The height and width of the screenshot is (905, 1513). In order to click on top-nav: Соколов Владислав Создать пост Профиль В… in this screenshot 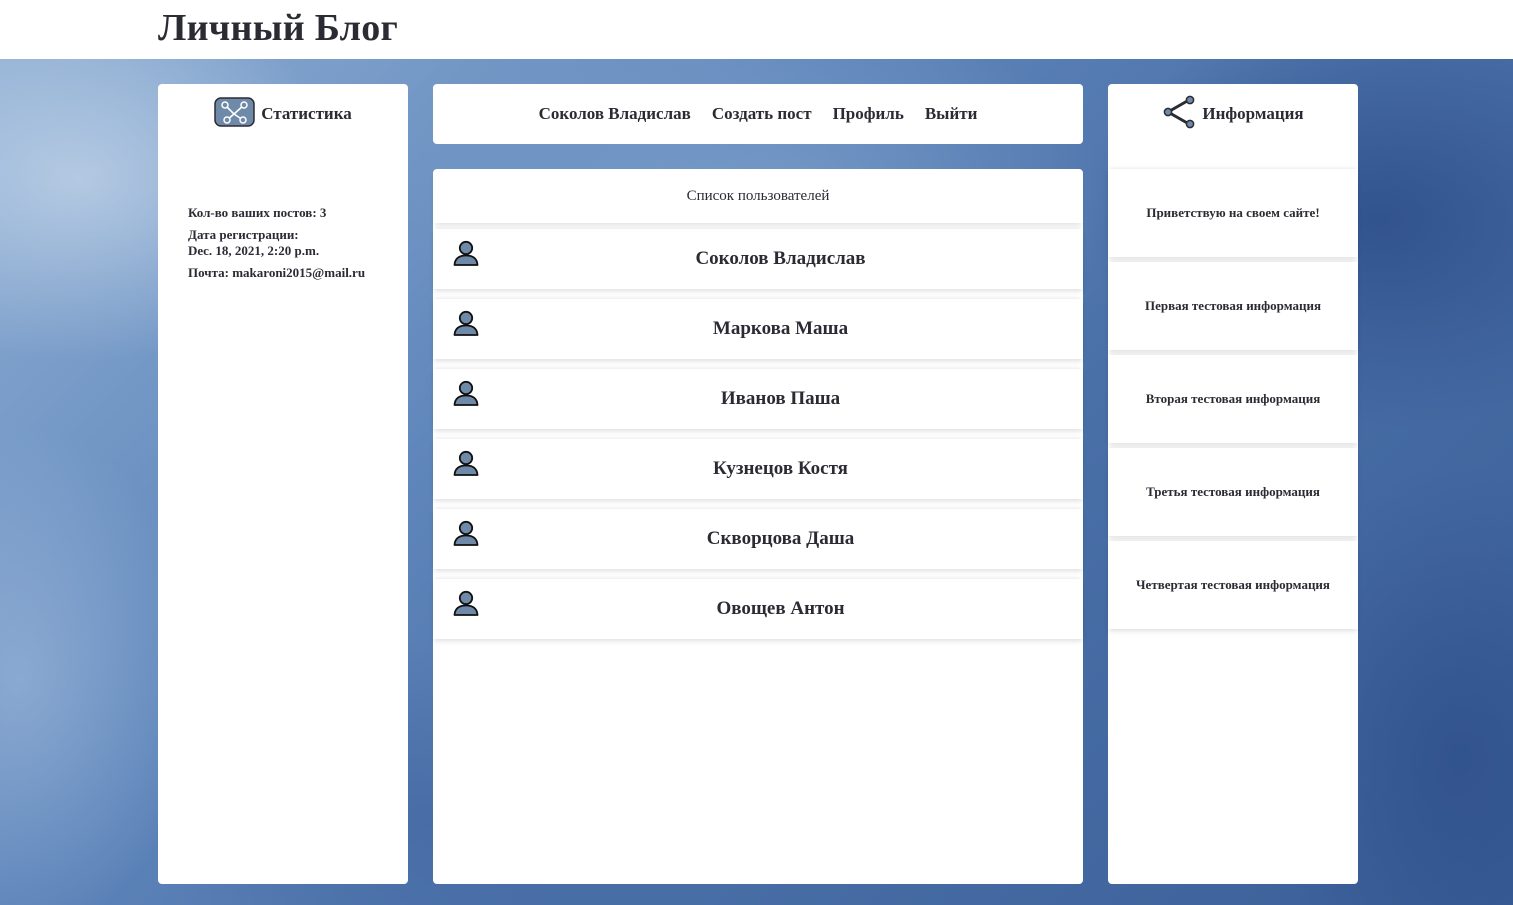, I will do `click(758, 114)`.